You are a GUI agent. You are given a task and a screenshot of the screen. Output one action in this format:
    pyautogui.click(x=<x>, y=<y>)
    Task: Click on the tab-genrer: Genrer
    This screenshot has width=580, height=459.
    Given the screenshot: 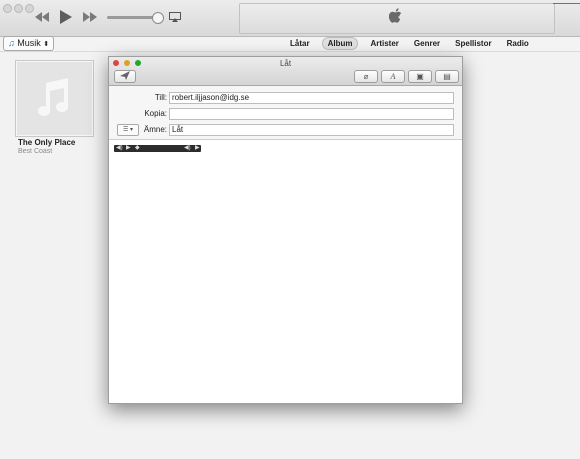 What is the action you would take?
    pyautogui.click(x=427, y=43)
    